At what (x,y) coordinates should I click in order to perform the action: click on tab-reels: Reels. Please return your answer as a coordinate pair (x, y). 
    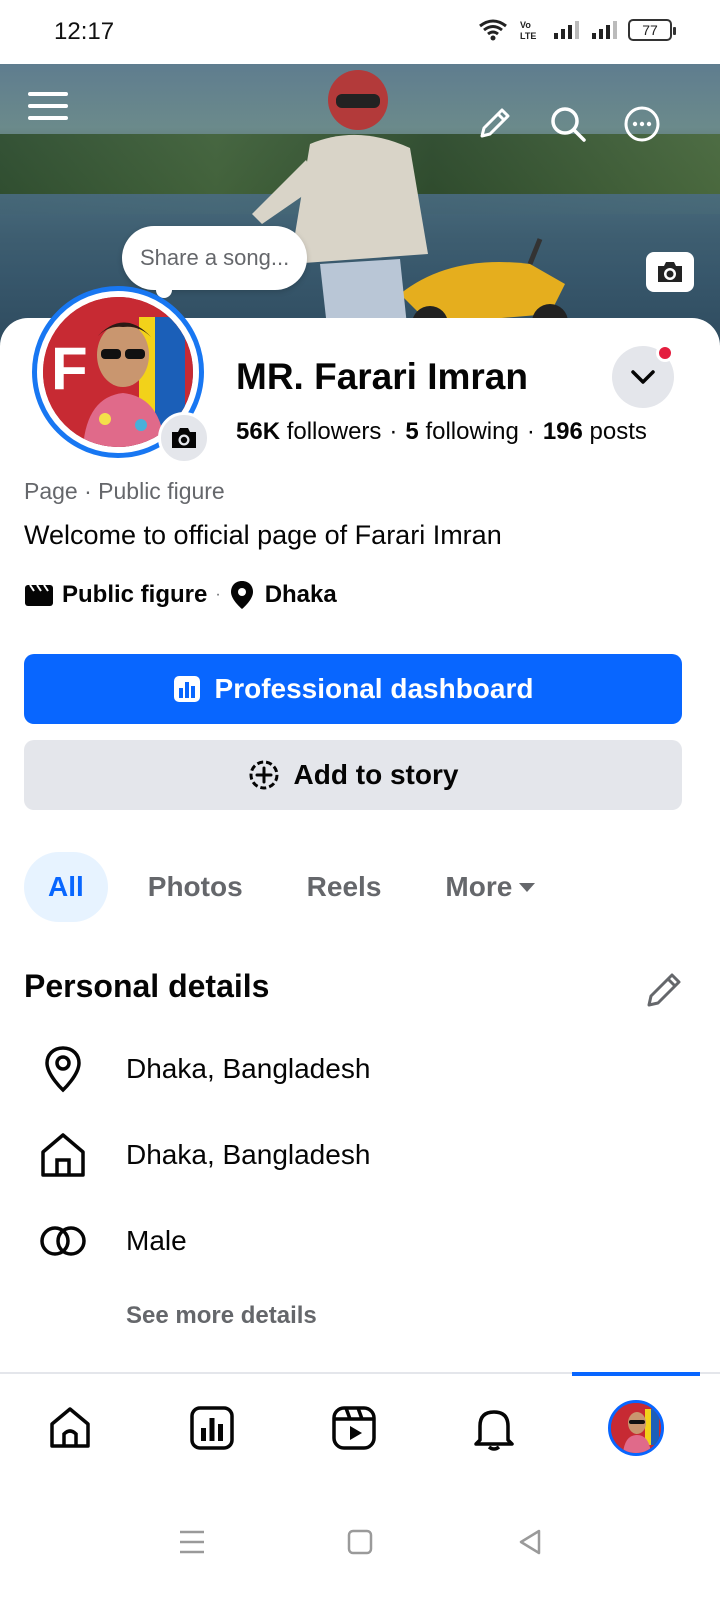
    Looking at the image, I should click on (344, 887).